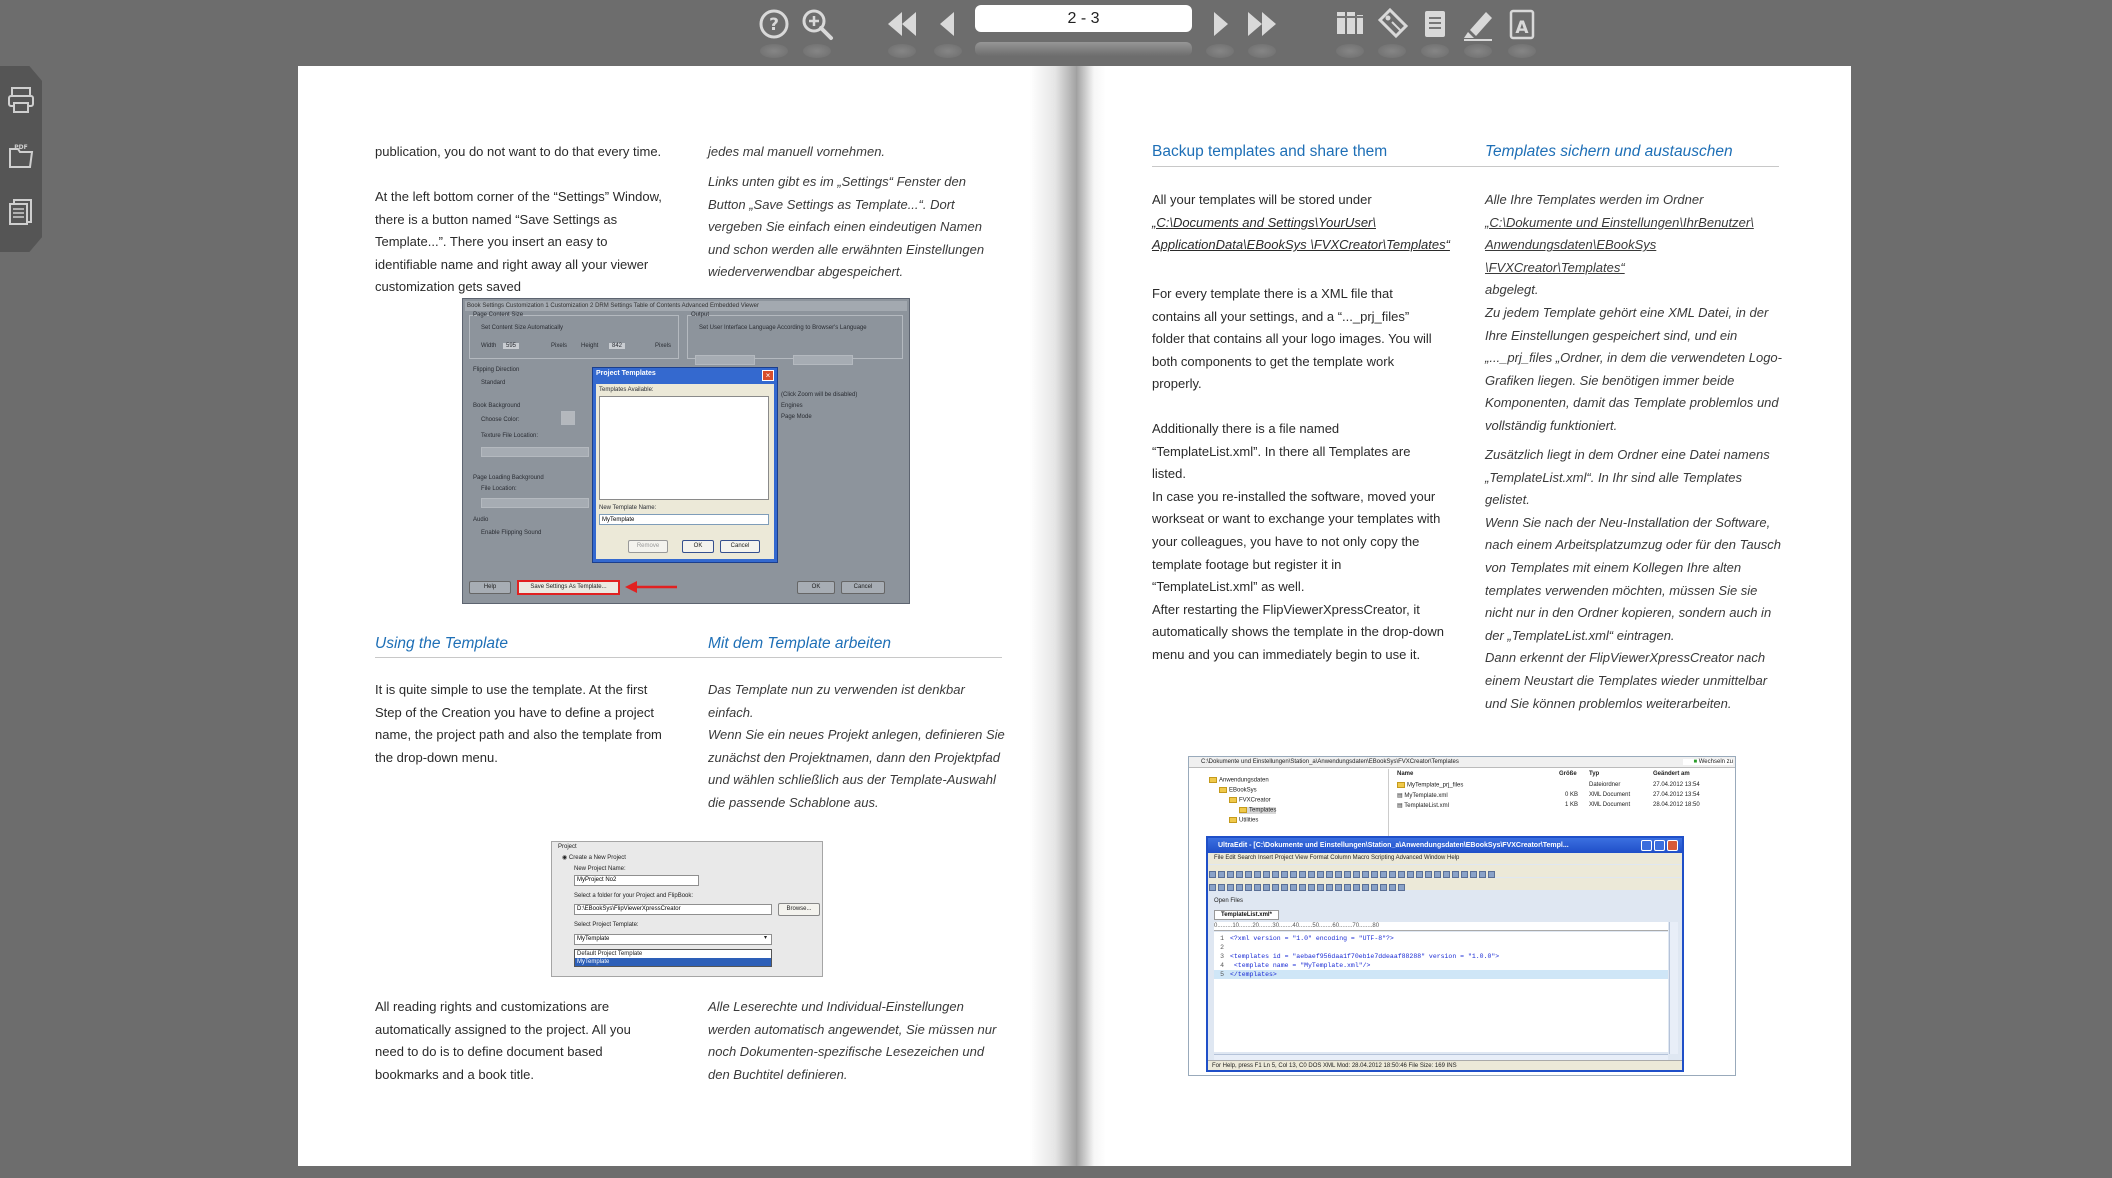 The height and width of the screenshot is (1178, 2112). Describe the element at coordinates (673, 962) in the screenshot. I see `template-option-mytemplate: MyTemplate` at that location.